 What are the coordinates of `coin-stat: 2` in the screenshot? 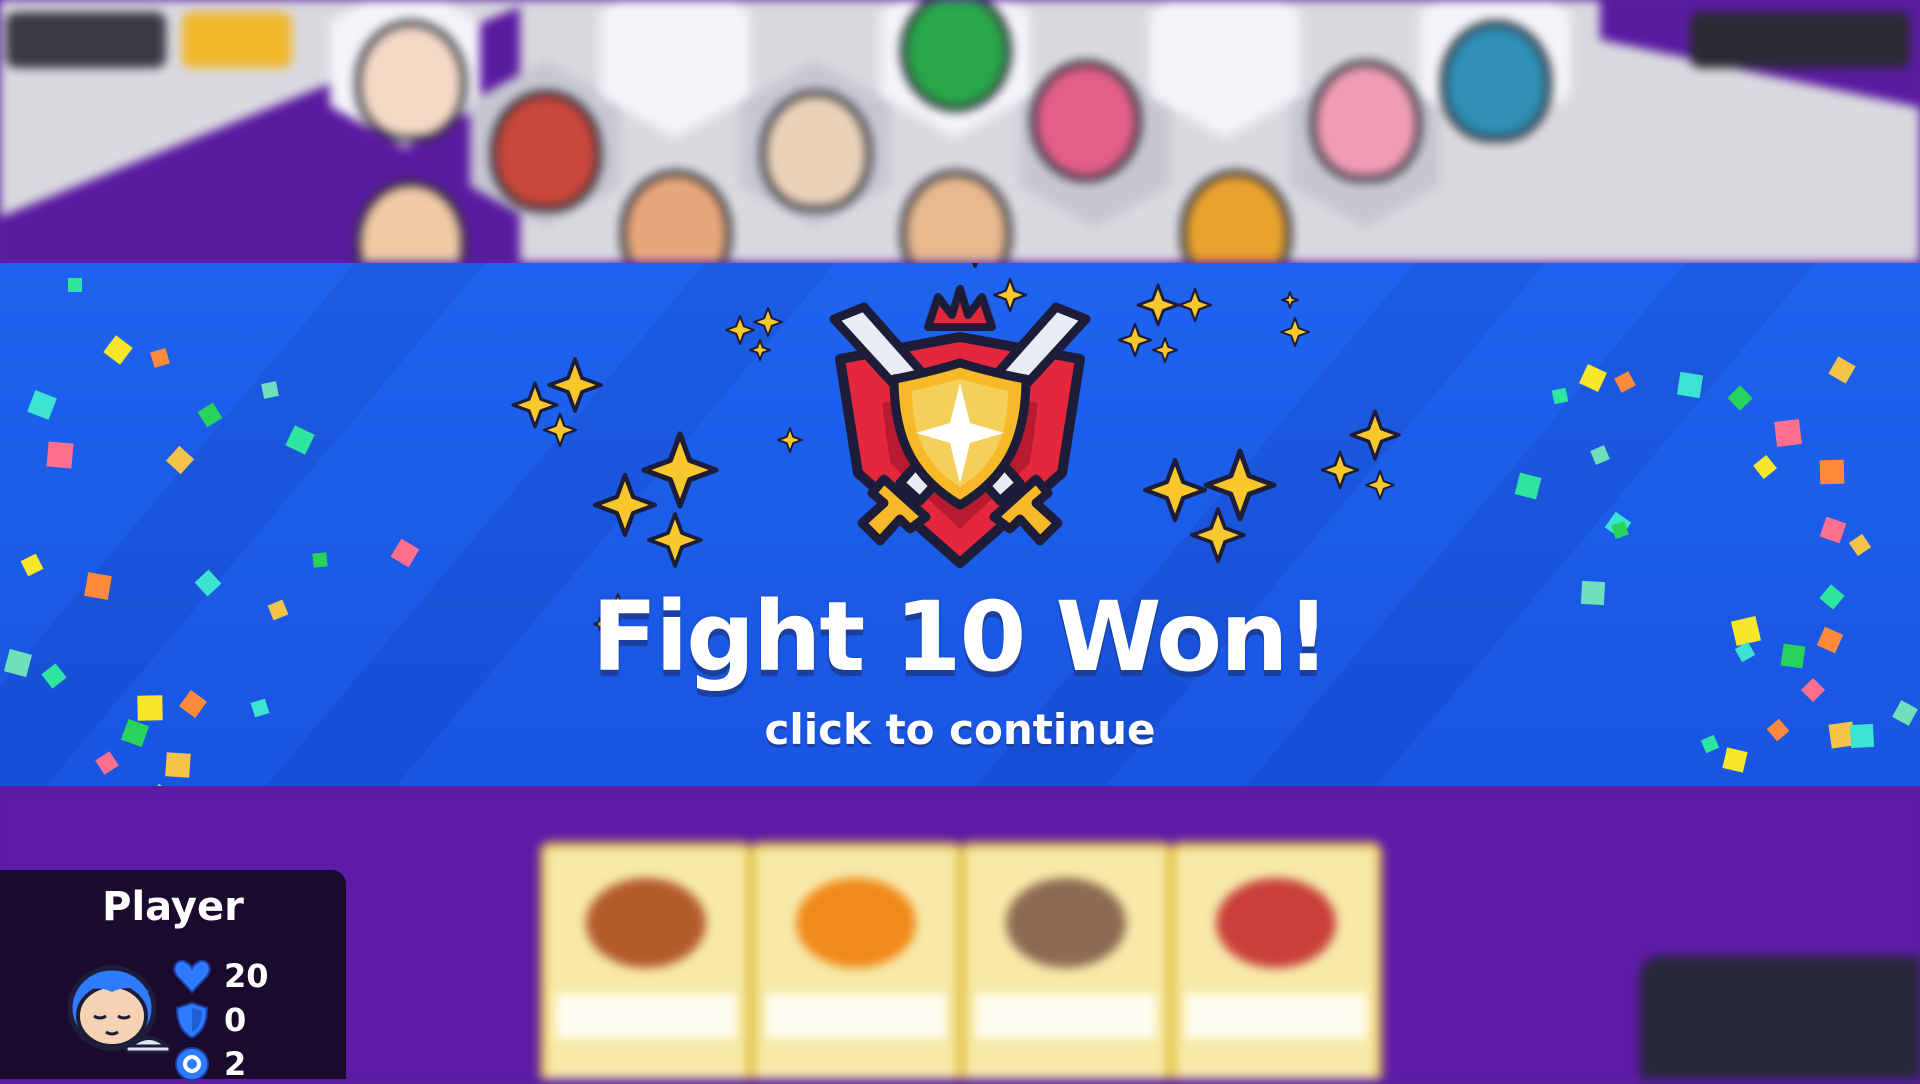 It's located at (209, 1064).